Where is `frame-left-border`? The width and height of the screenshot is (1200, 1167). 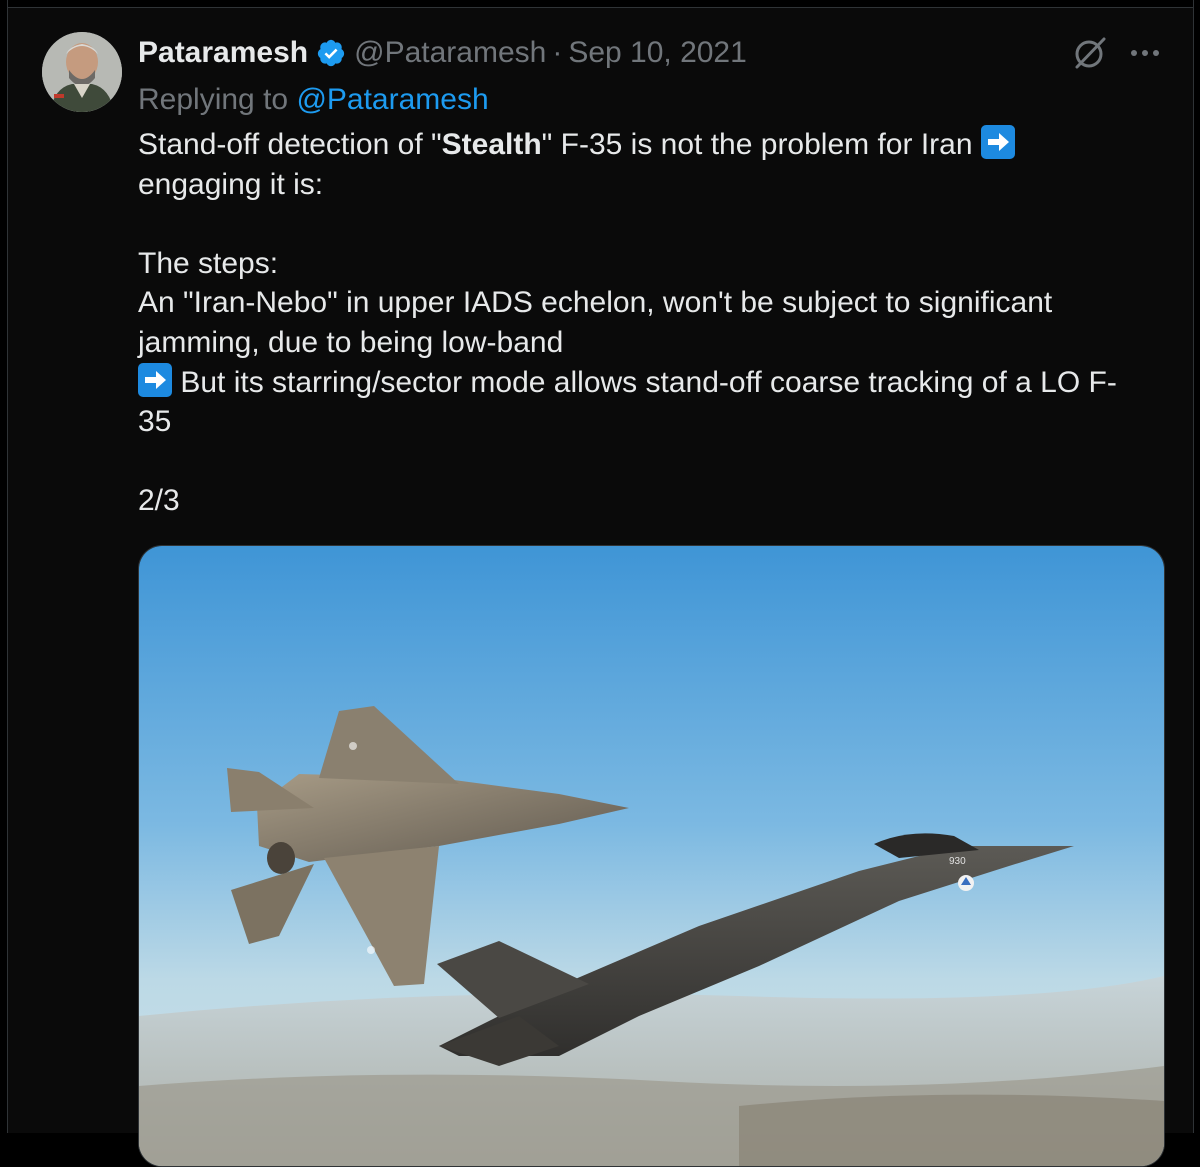 frame-left-border is located at coordinates (4, 566).